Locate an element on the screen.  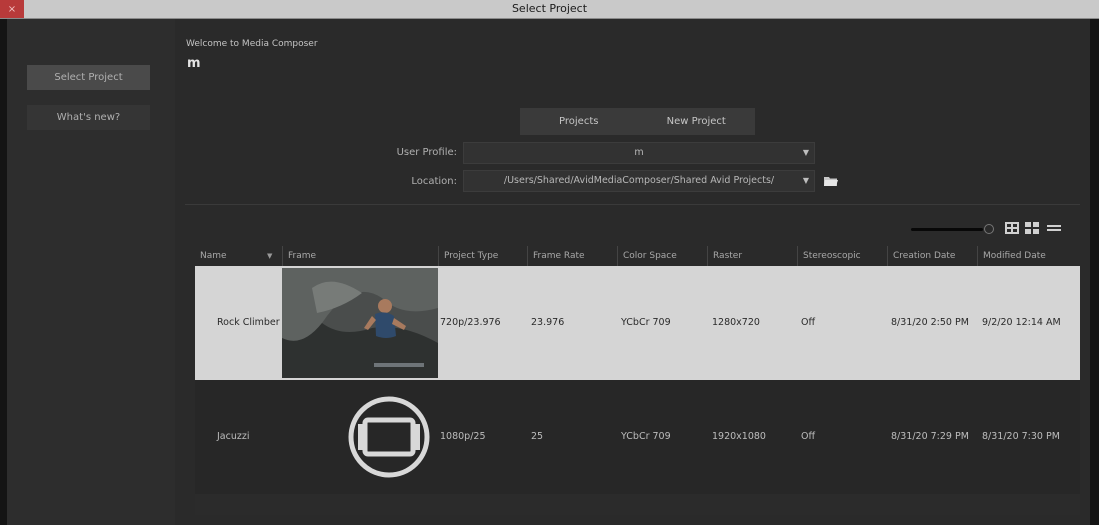
title-bar: × Select Project is located at coordinates (549, 9).